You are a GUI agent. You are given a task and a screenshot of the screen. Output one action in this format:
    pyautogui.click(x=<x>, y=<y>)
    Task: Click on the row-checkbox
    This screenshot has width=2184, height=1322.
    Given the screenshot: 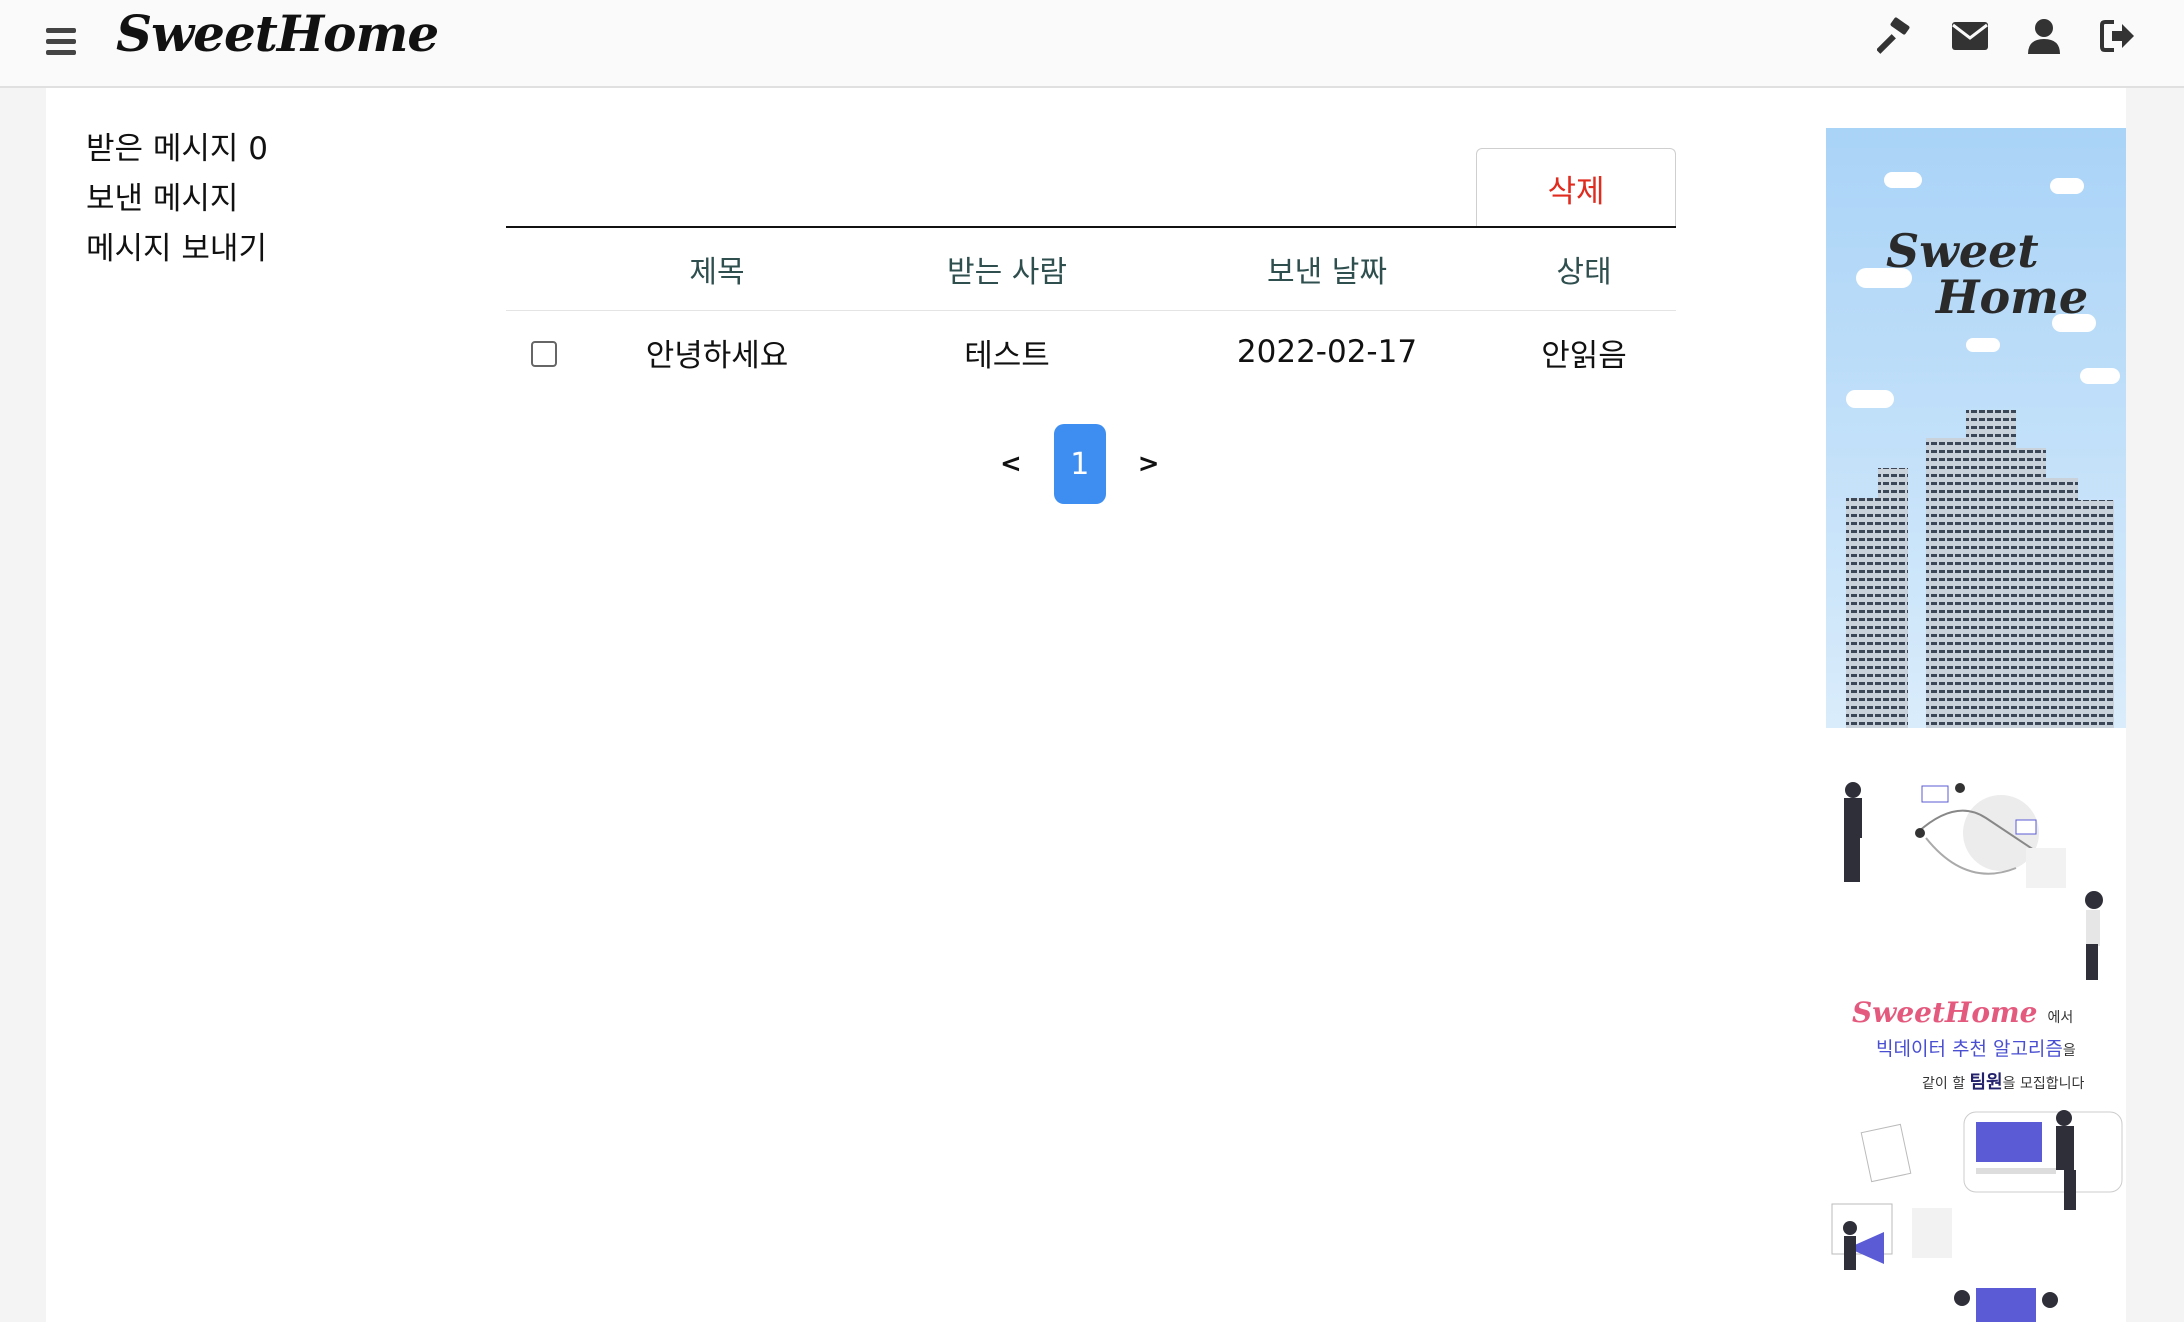 What is the action you would take?
    pyautogui.click(x=544, y=353)
    